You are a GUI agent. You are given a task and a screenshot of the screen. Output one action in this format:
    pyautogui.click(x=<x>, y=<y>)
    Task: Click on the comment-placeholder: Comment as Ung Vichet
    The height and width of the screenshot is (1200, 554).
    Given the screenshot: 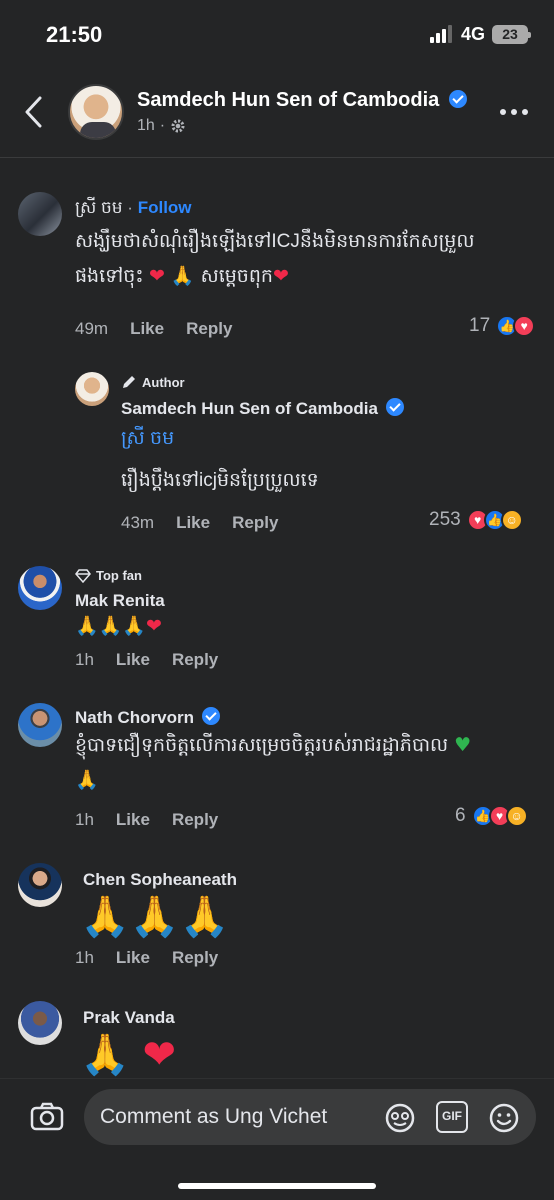 What is the action you would take?
    pyautogui.click(x=214, y=1116)
    